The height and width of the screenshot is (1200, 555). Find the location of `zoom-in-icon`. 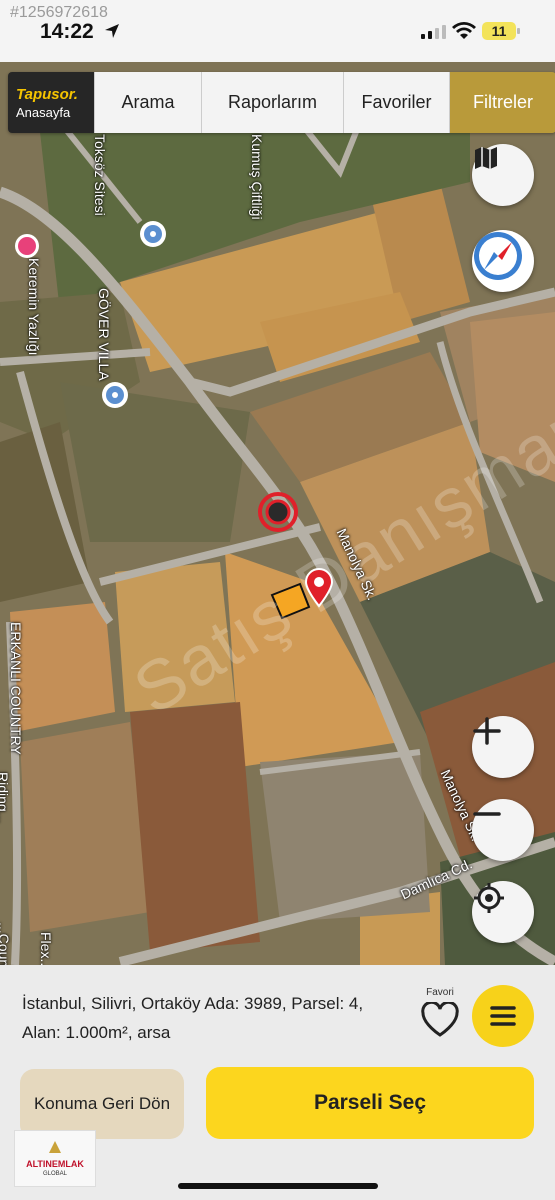

zoom-in-icon is located at coordinates (487, 731).